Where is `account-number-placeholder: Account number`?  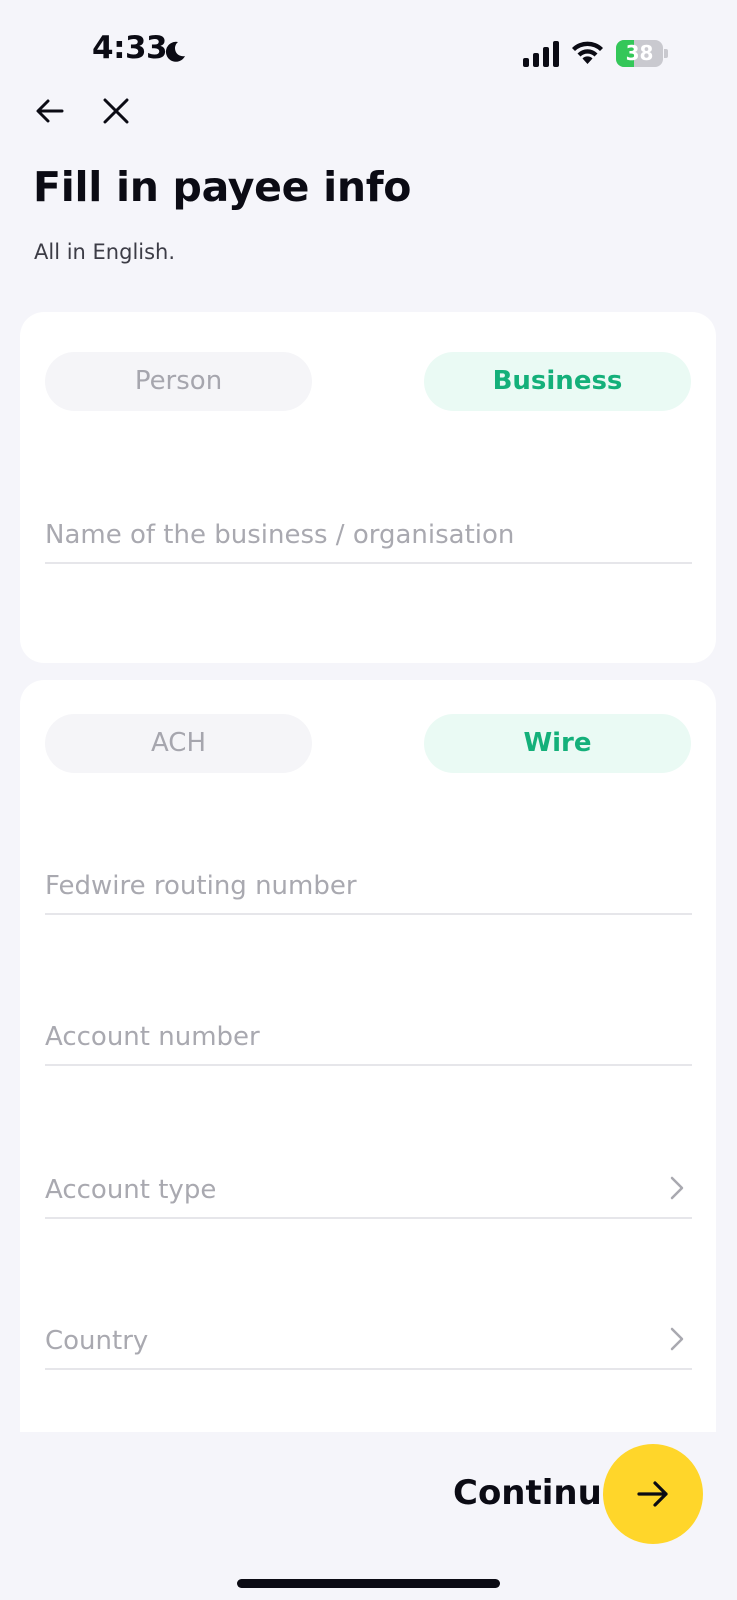 account-number-placeholder: Account number is located at coordinates (152, 1037).